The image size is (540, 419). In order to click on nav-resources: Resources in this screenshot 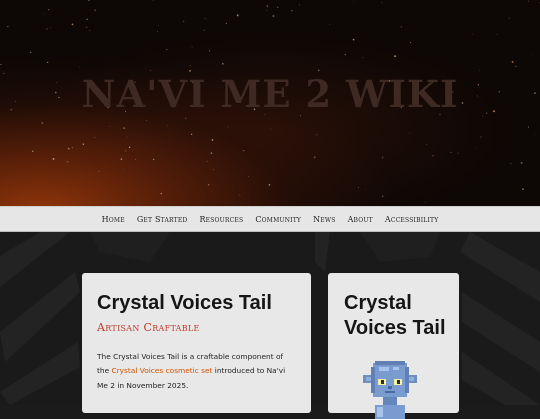, I will do `click(221, 219)`.